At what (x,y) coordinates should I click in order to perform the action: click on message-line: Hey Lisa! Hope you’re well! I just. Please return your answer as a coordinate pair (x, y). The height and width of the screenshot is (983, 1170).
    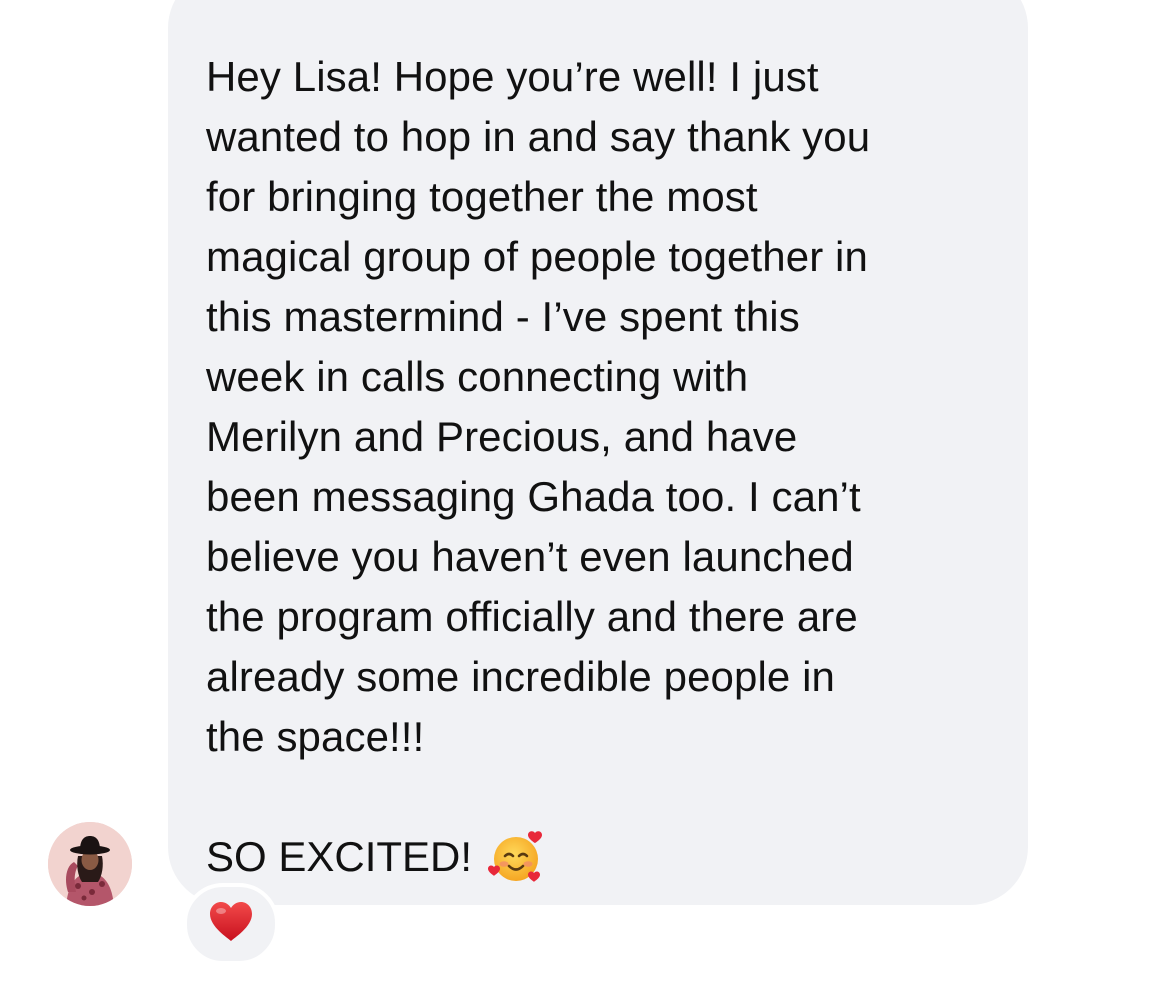
    Looking at the image, I should click on (512, 76).